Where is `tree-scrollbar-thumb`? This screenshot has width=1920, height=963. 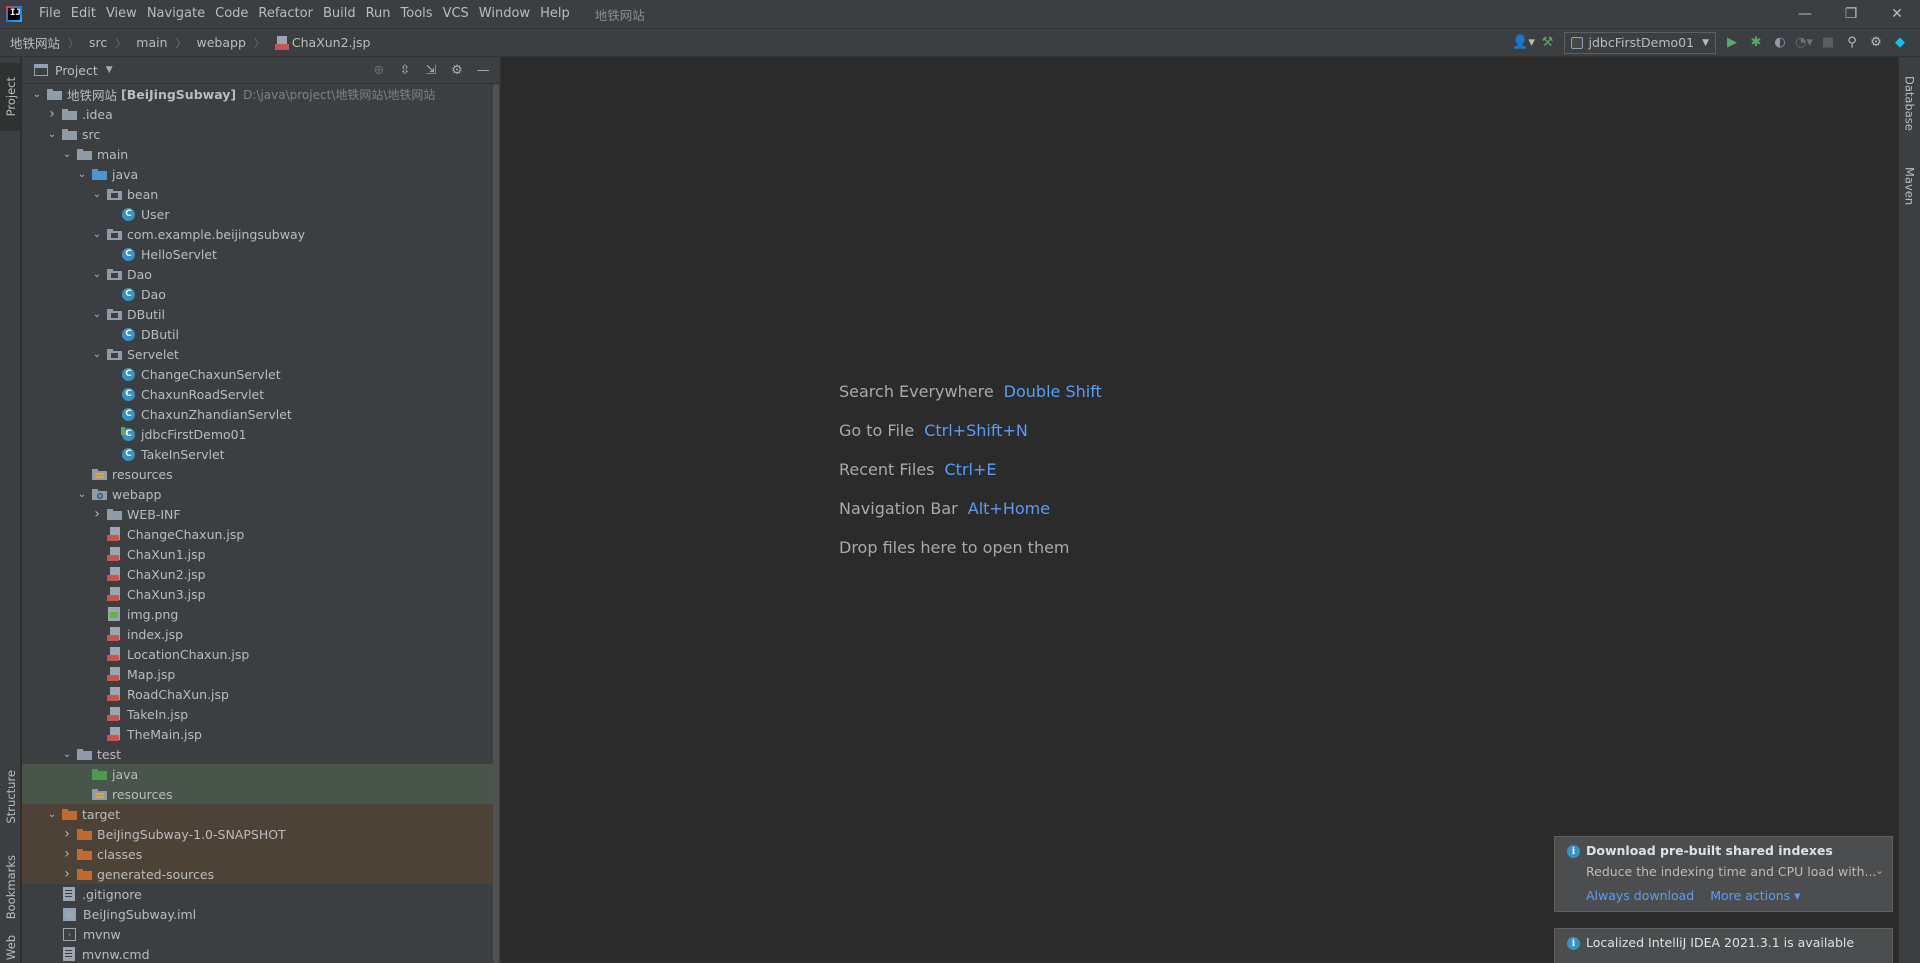
tree-scrollbar-thumb is located at coordinates (496, 523).